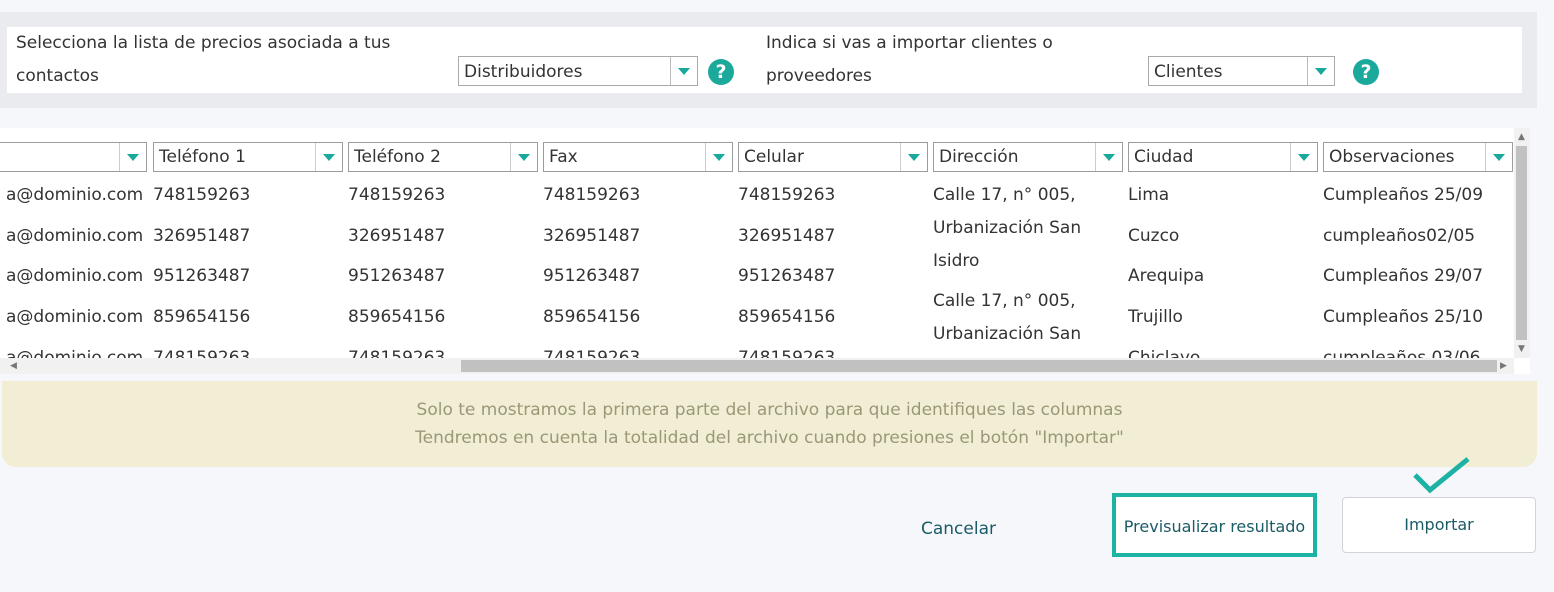 The height and width of the screenshot is (592, 1554). Describe the element at coordinates (523, 72) in the screenshot. I see `price-list-value: Distribuidores` at that location.